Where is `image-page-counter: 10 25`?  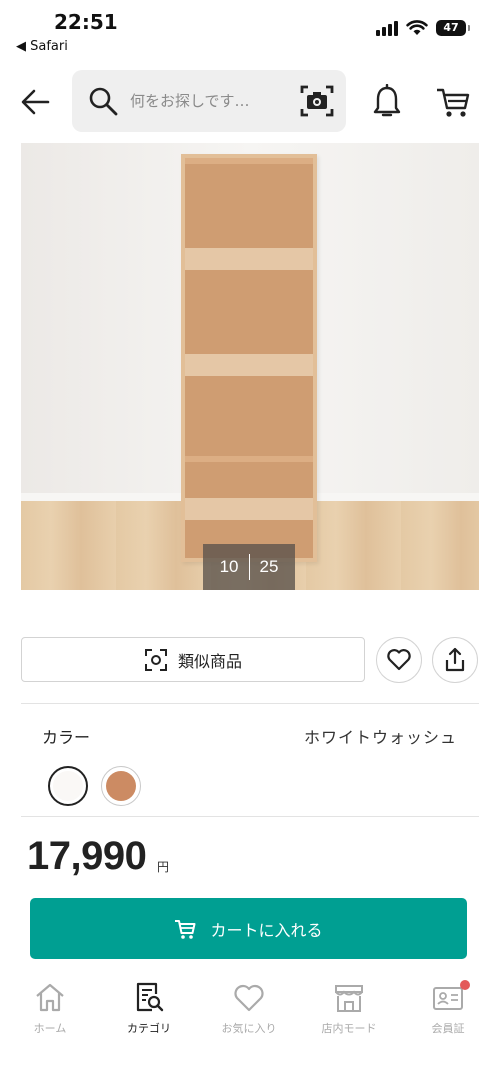 image-page-counter: 10 25 is located at coordinates (249, 567).